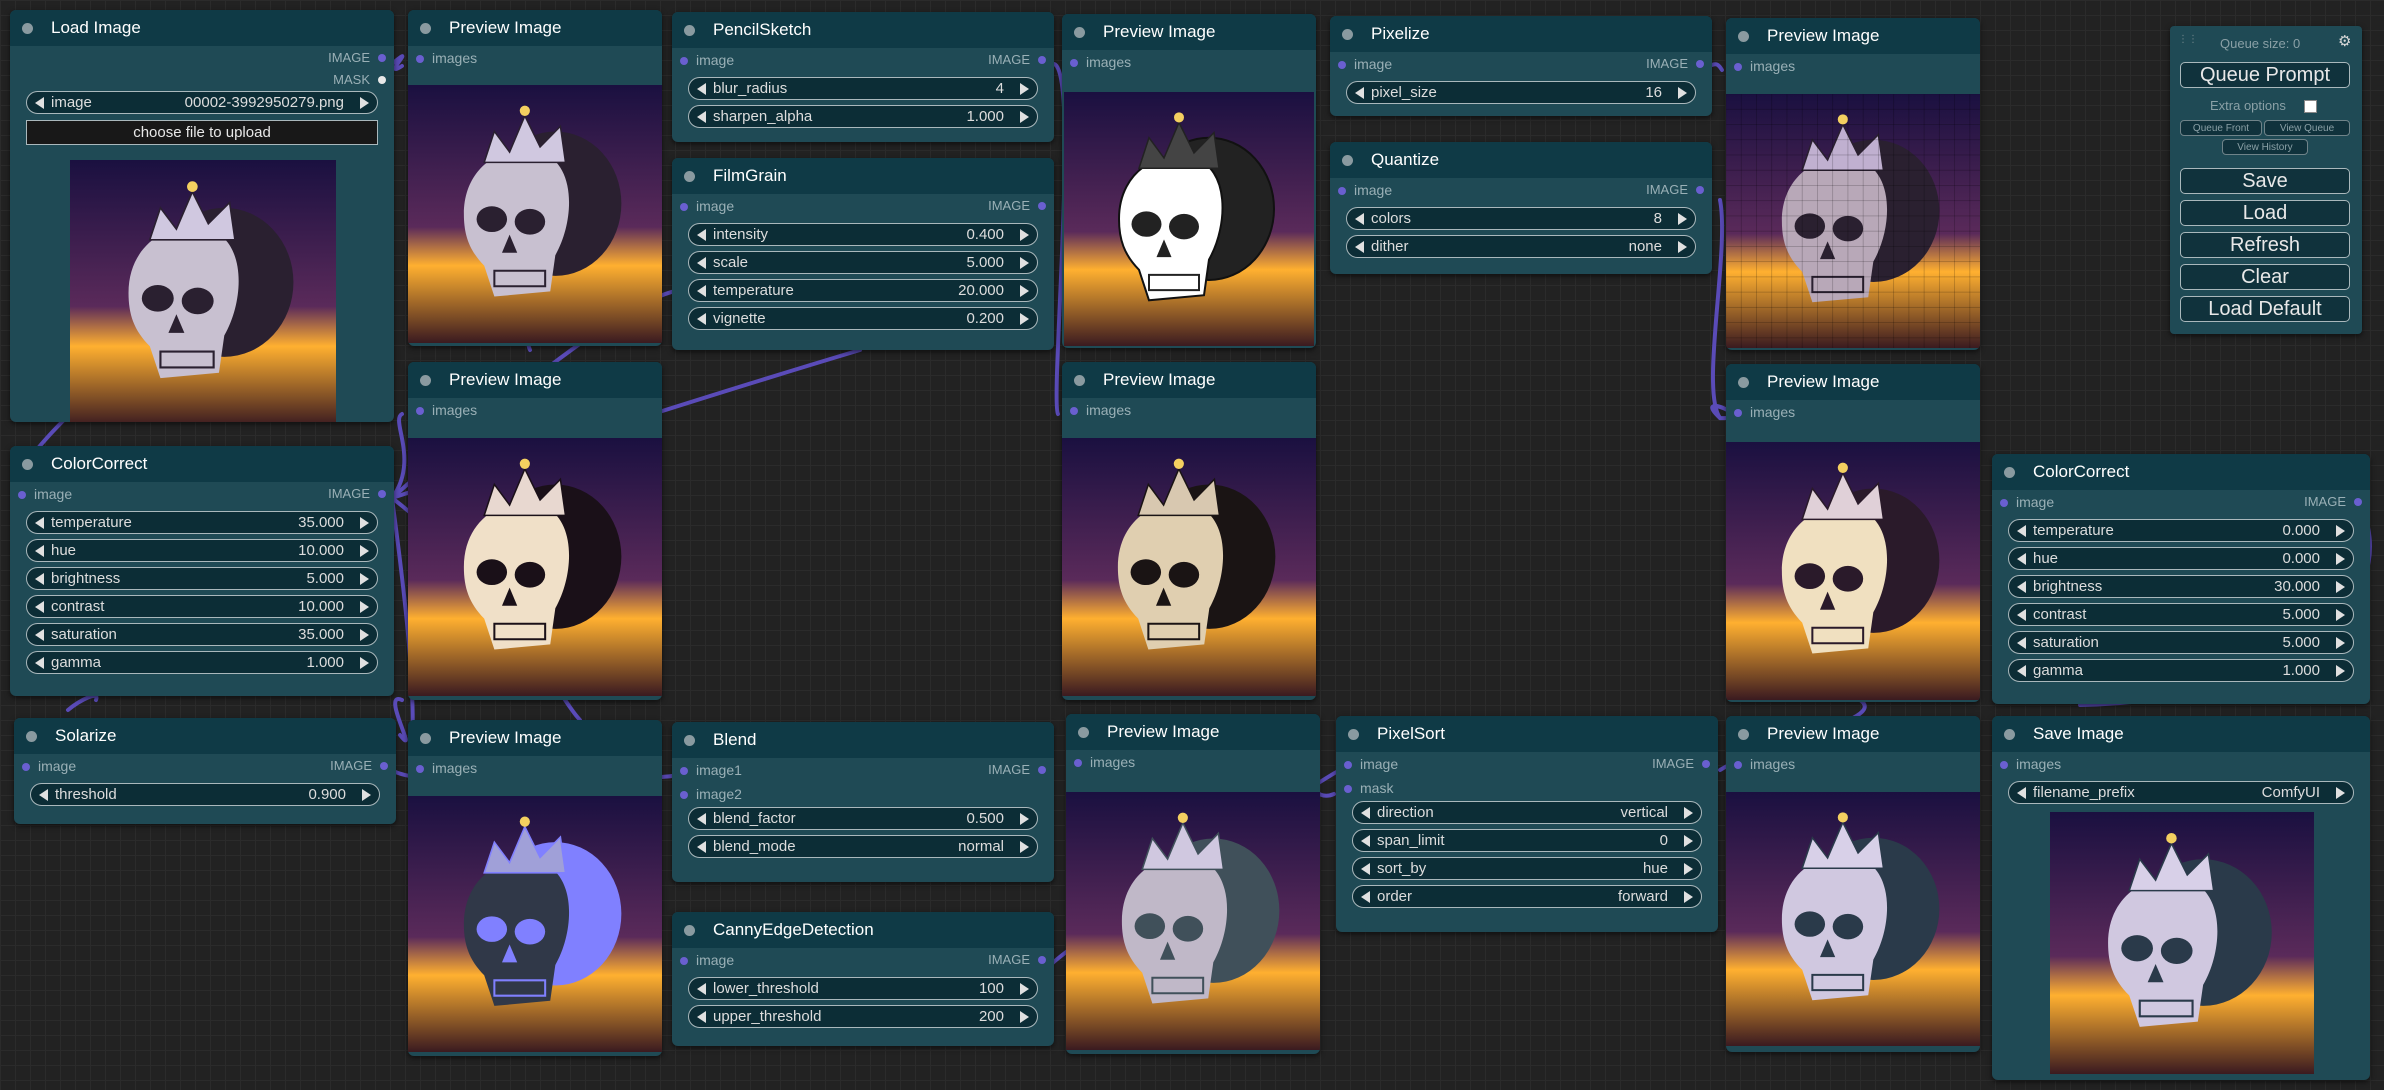 The image size is (2384, 1090). Describe the element at coordinates (863, 818) in the screenshot. I see `widget-blend-factor: blend_factor 0.500` at that location.